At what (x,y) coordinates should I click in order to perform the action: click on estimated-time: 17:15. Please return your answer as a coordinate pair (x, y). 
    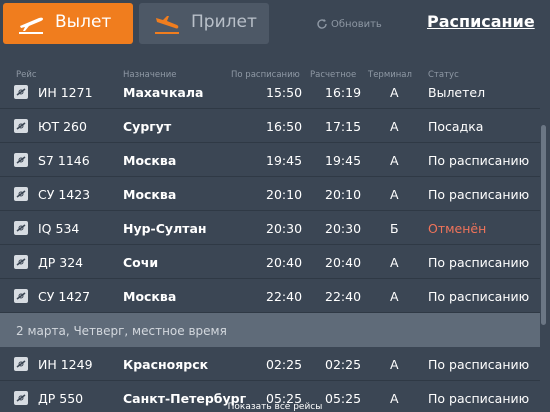
    Looking at the image, I should click on (343, 126).